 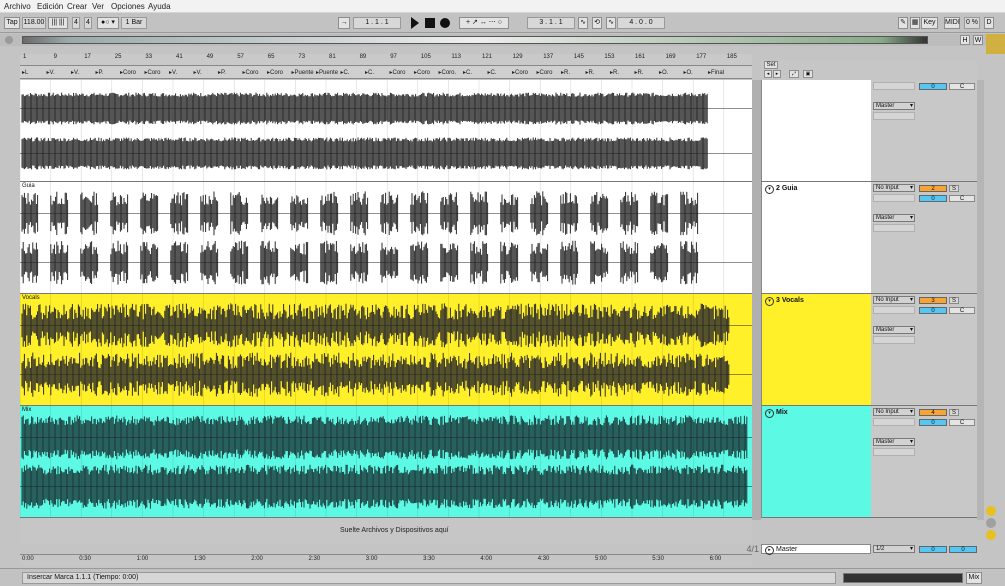 What do you see at coordinates (915, 23) in the screenshot?
I see `keyboard-icon: ▦` at bounding box center [915, 23].